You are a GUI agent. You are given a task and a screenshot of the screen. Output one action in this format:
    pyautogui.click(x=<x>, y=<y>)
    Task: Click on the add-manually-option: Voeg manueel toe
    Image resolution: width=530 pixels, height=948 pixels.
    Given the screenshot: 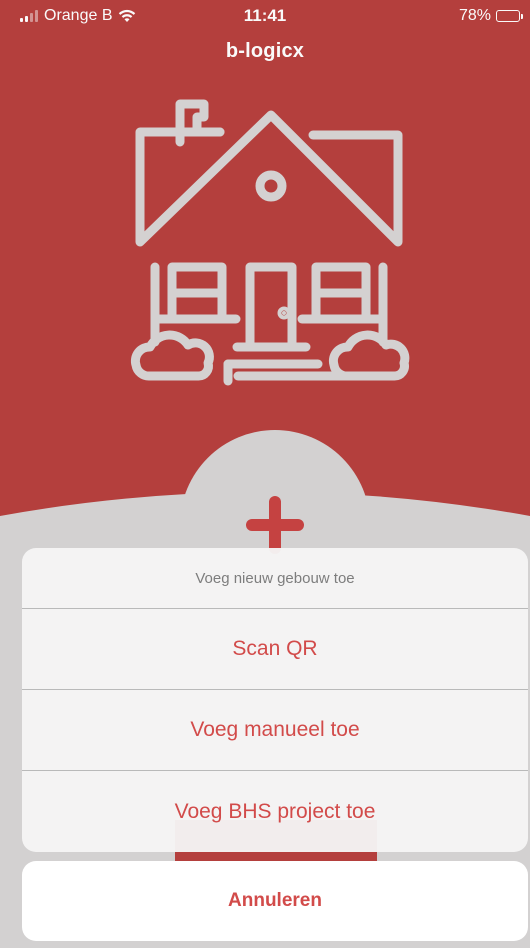 What is the action you would take?
    pyautogui.click(x=275, y=730)
    